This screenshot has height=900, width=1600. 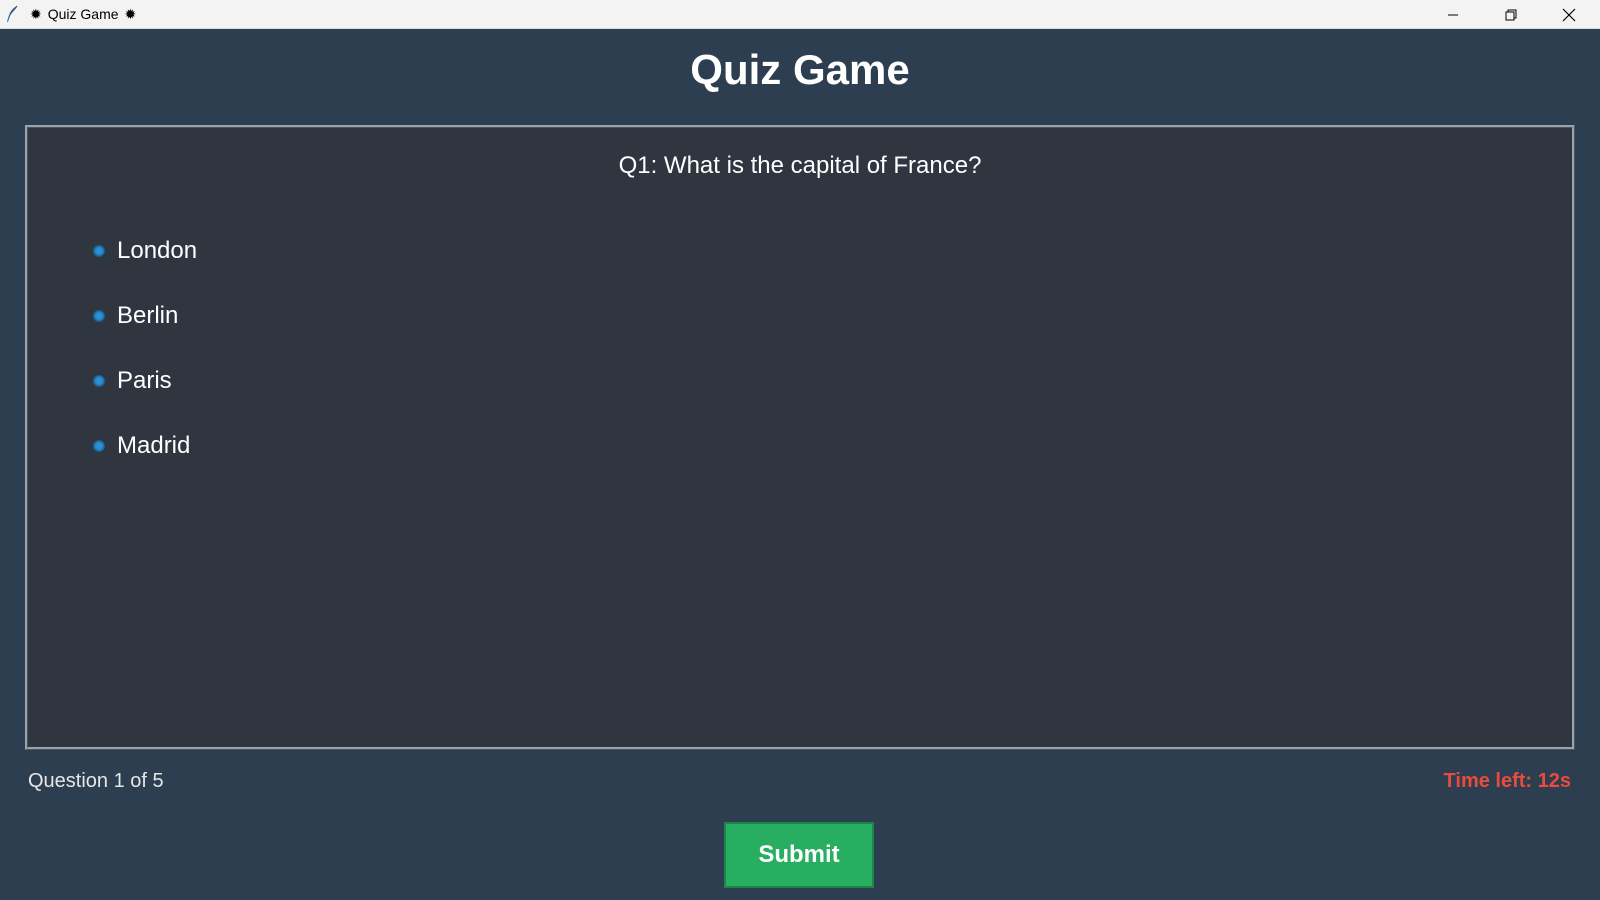 I want to click on restore-icon, so click(x=1511, y=14).